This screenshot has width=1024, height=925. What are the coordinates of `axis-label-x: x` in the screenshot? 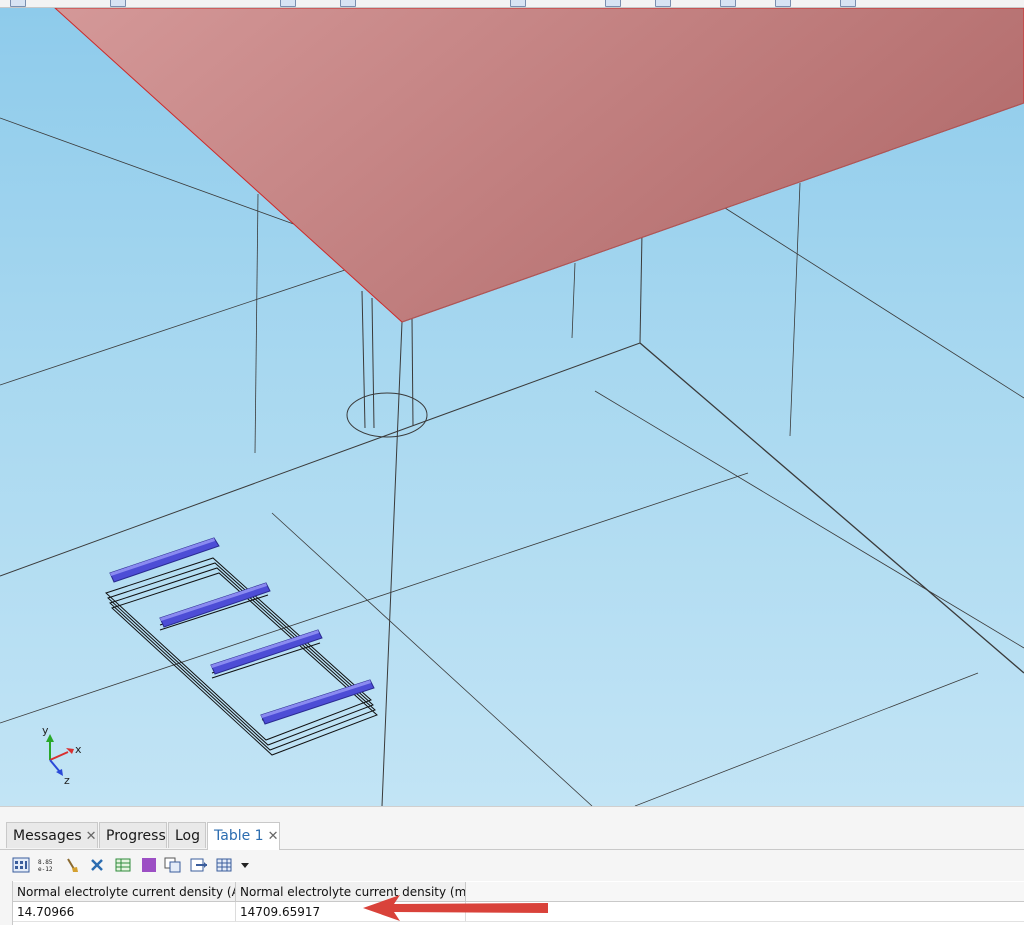 It's located at (78, 749).